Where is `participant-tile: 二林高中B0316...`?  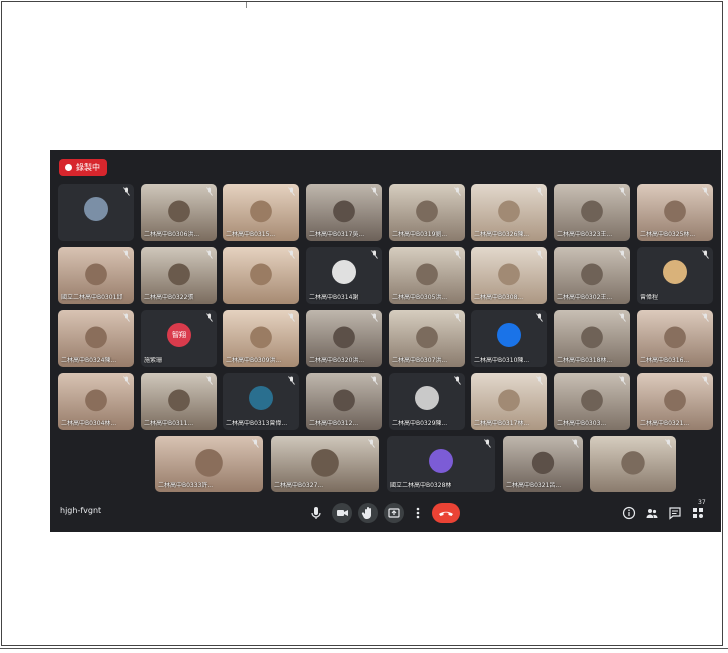 participant-tile: 二林高中B0316... is located at coordinates (675, 338).